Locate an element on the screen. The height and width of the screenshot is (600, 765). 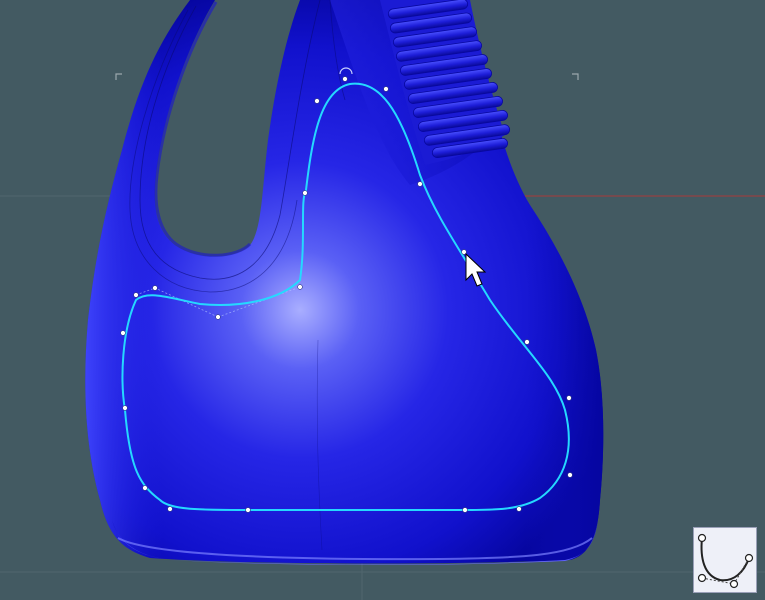
curve-edit-tool-icon is located at coordinates (726, 561).